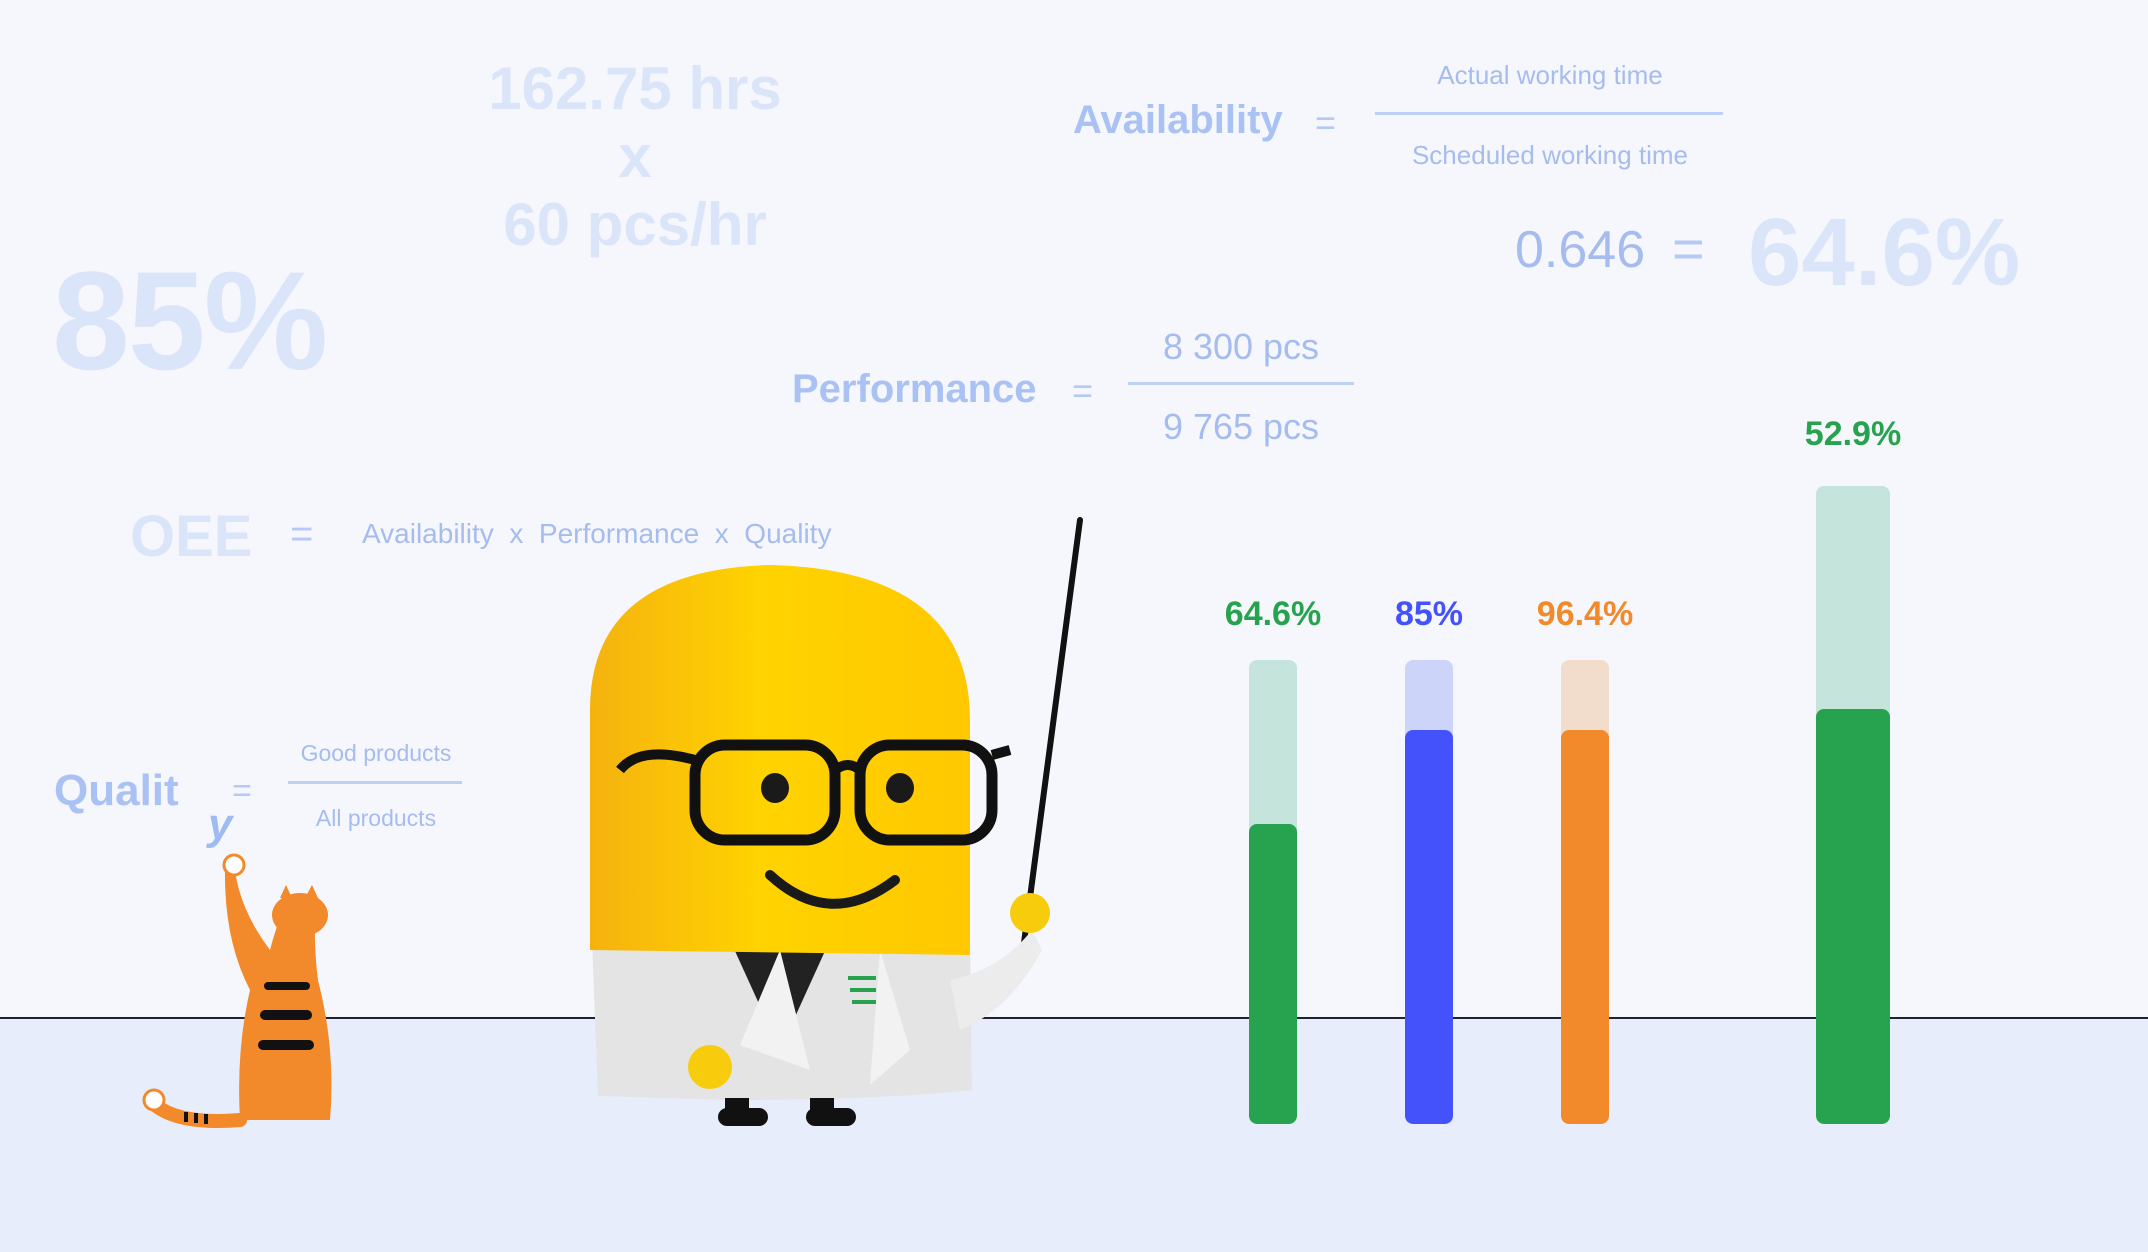 The height and width of the screenshot is (1252, 2148). I want to click on bar-label-2: 85%, so click(1429, 614).